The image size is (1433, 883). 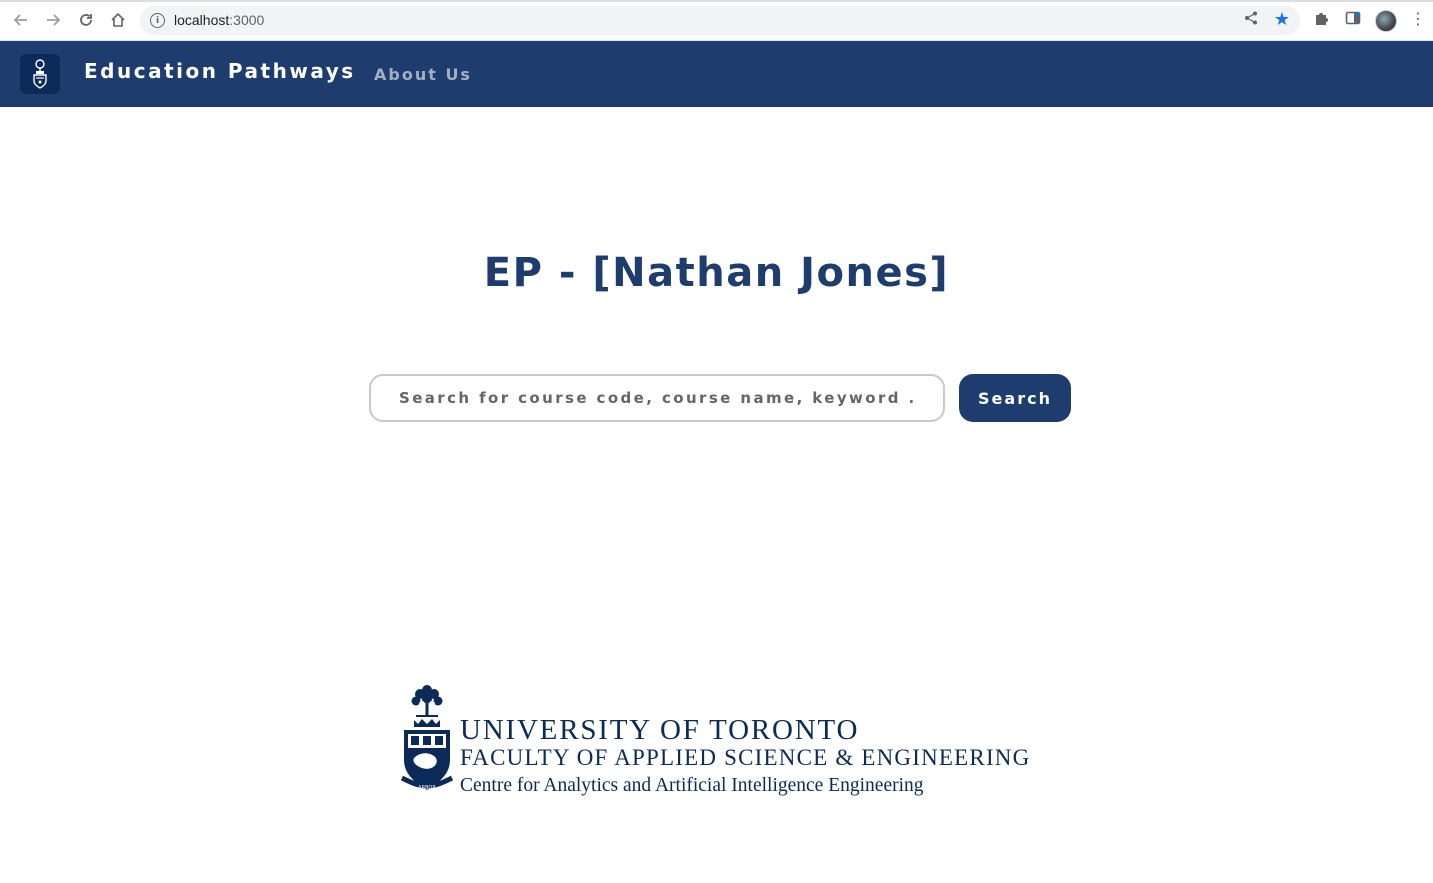 I want to click on crest-motto: ARBOR, so click(x=427, y=788).